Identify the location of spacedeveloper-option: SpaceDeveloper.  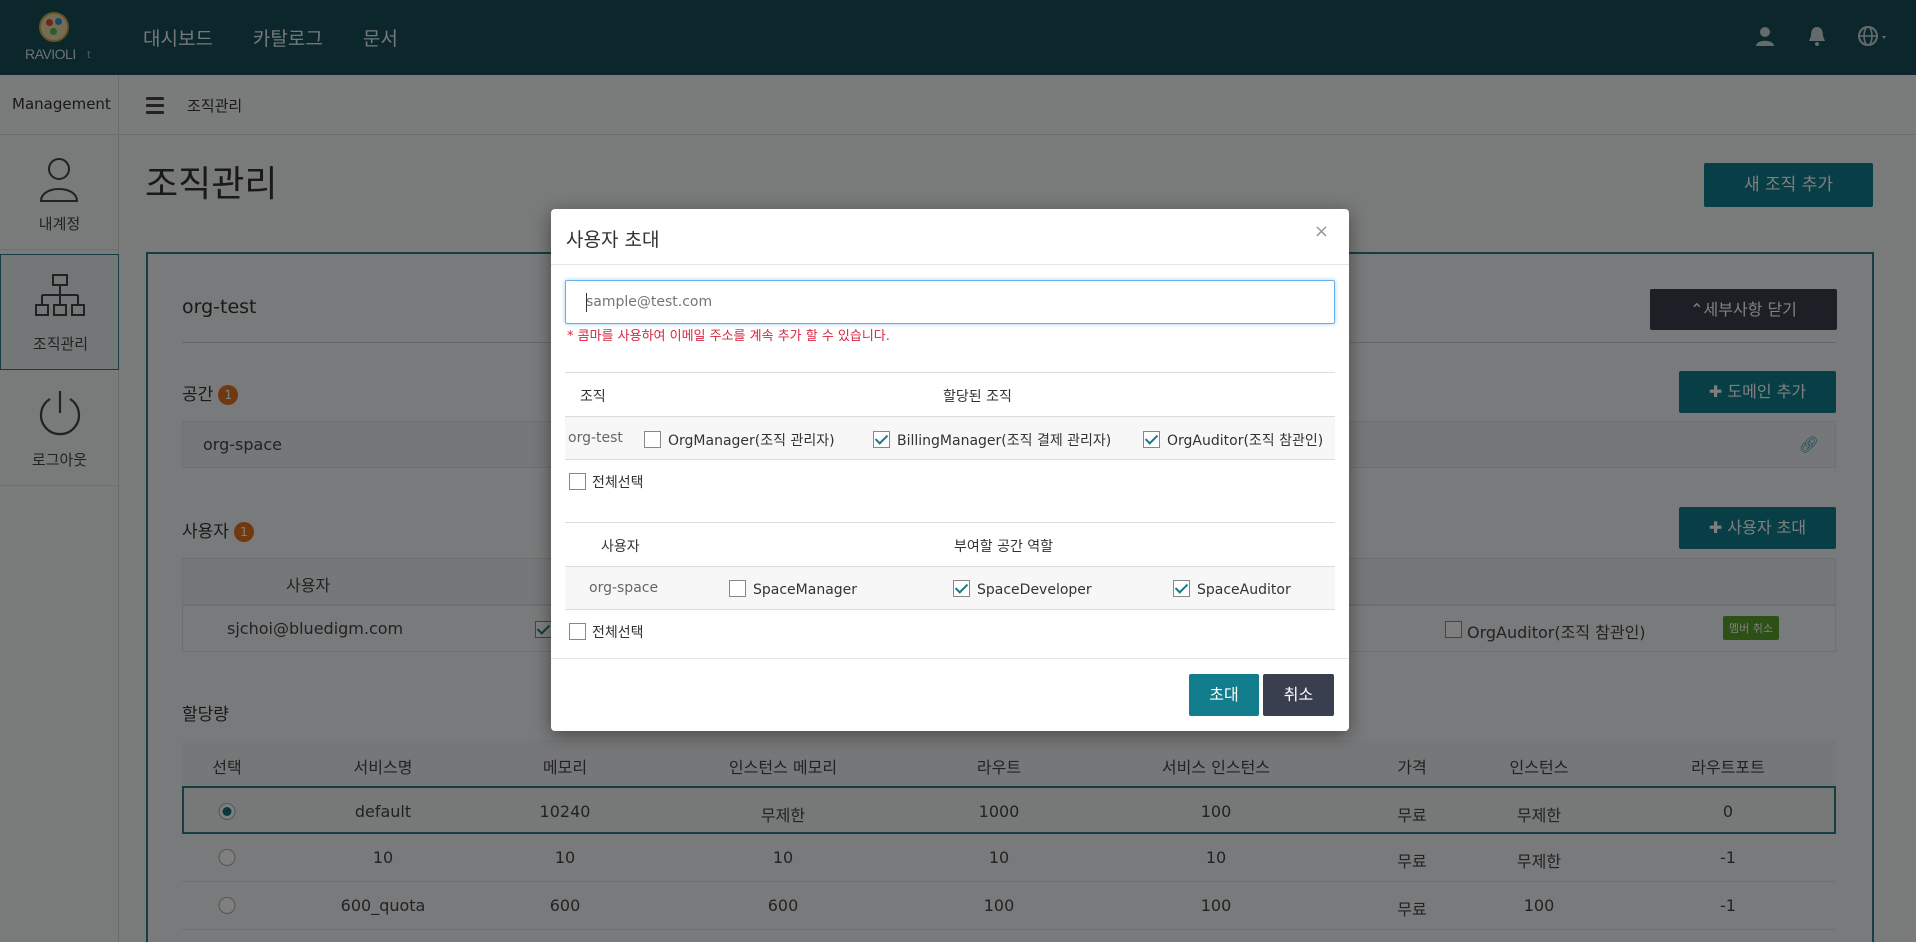
(1022, 589).